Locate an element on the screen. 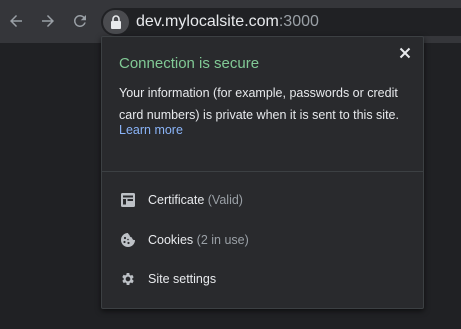 This screenshot has height=329, width=461. cookies-text: Cookies is located at coordinates (171, 240).